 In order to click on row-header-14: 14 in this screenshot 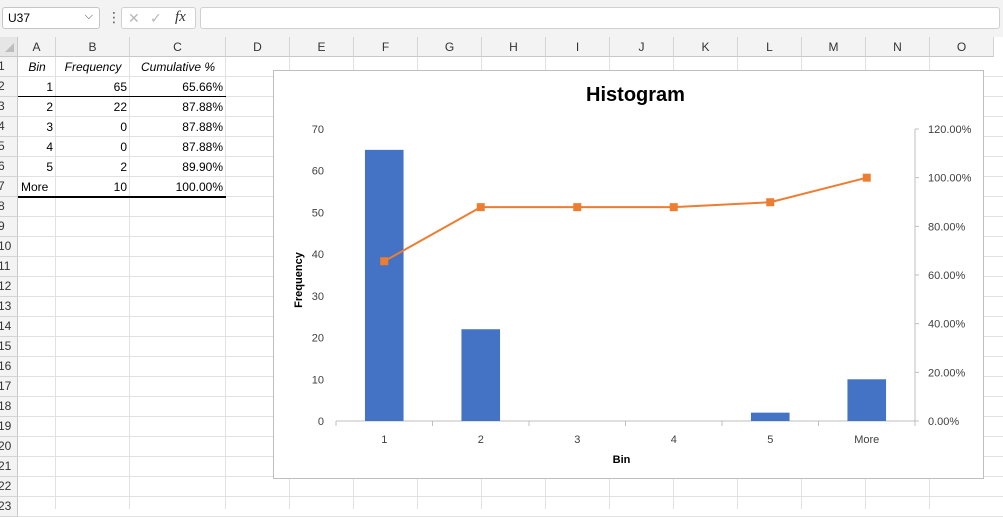, I will do `click(9, 327)`.